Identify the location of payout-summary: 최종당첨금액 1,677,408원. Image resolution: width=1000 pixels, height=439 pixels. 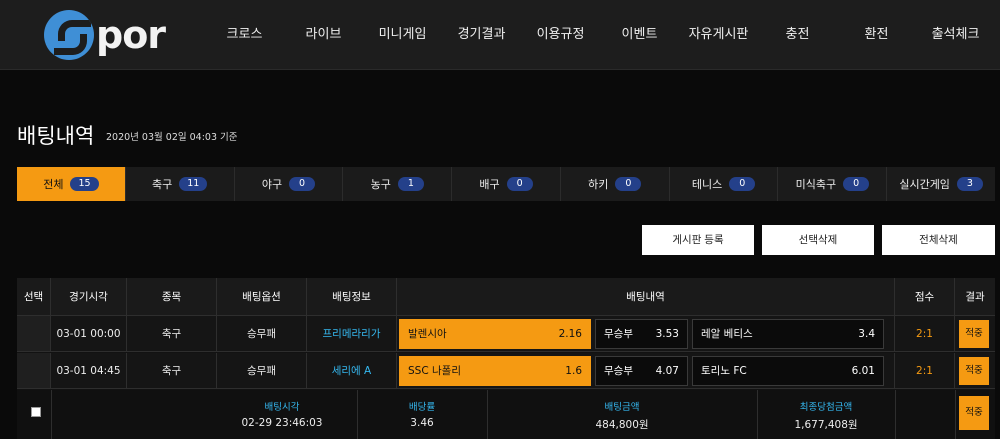
(826, 414).